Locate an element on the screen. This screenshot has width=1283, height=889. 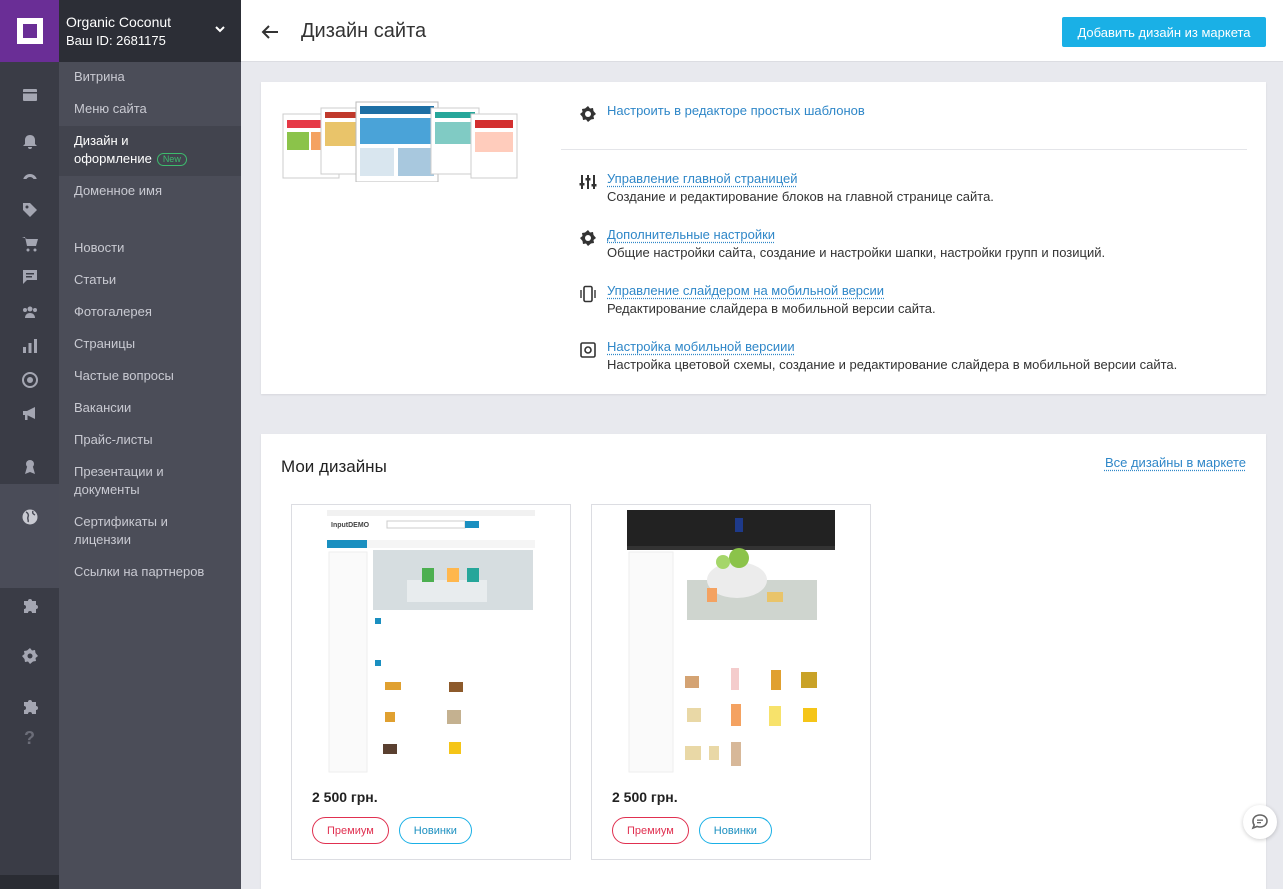
page-header: Дизайн сайта Добавить дизайн из маркета is located at coordinates (762, 31).